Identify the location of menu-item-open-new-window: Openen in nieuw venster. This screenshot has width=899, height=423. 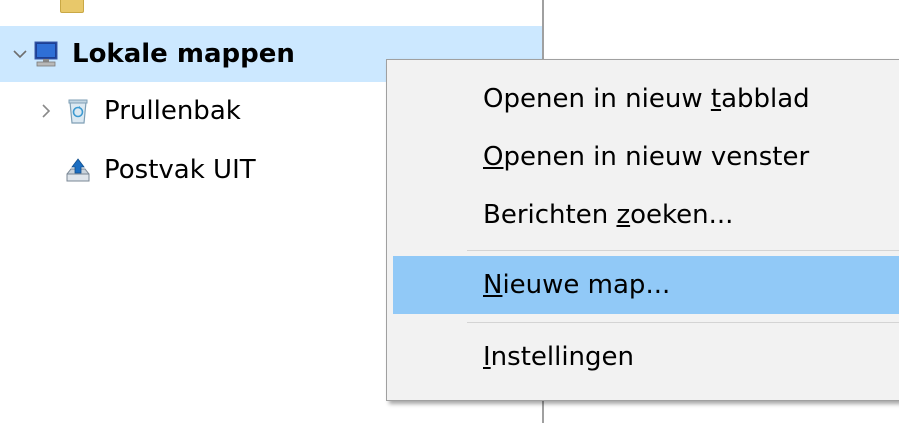
(646, 157).